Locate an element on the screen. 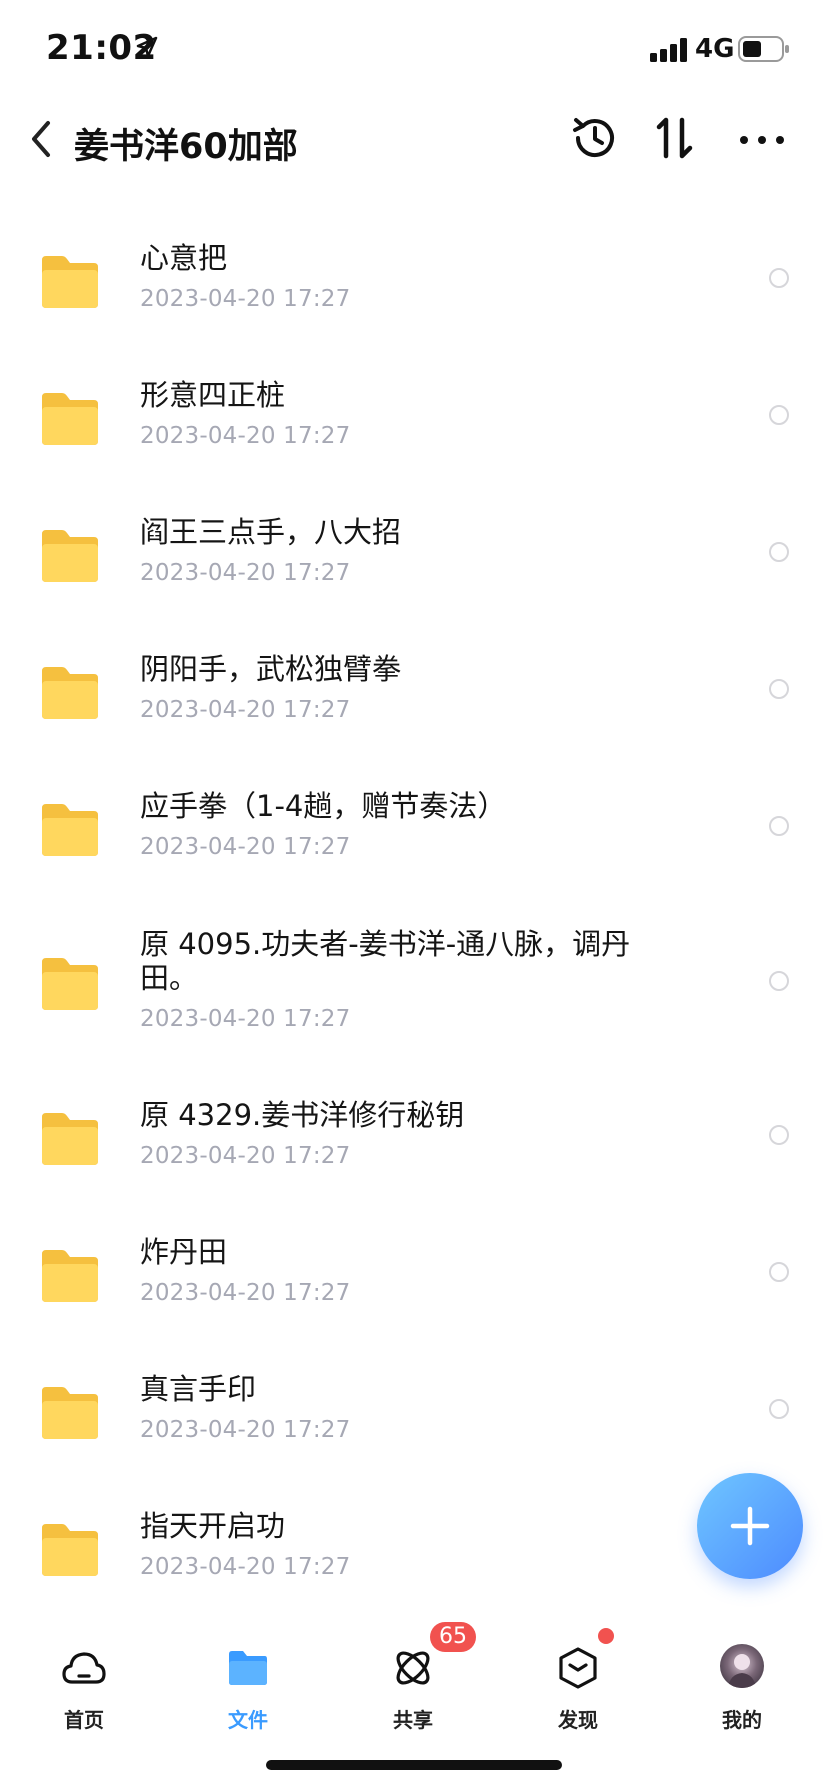  plus-icon is located at coordinates (750, 1526).